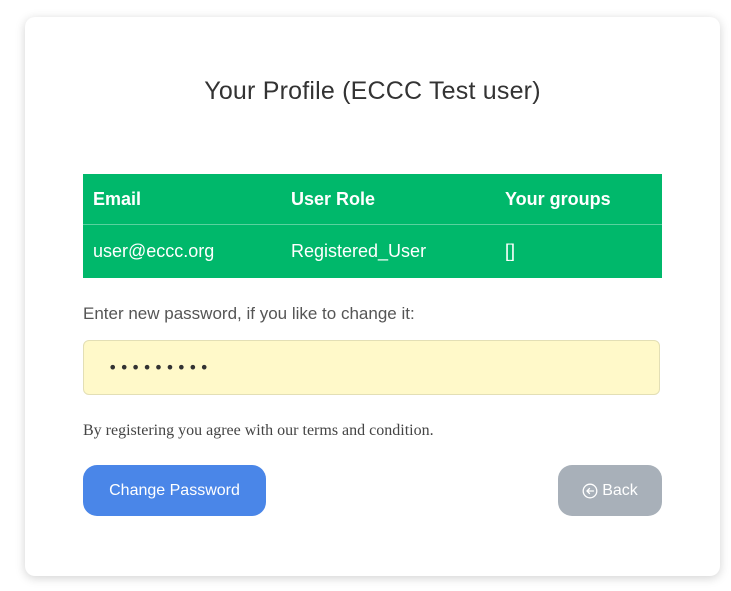 The image size is (731, 591). What do you see at coordinates (359, 250) in the screenshot?
I see `cell-user-role: Registered_User` at bounding box center [359, 250].